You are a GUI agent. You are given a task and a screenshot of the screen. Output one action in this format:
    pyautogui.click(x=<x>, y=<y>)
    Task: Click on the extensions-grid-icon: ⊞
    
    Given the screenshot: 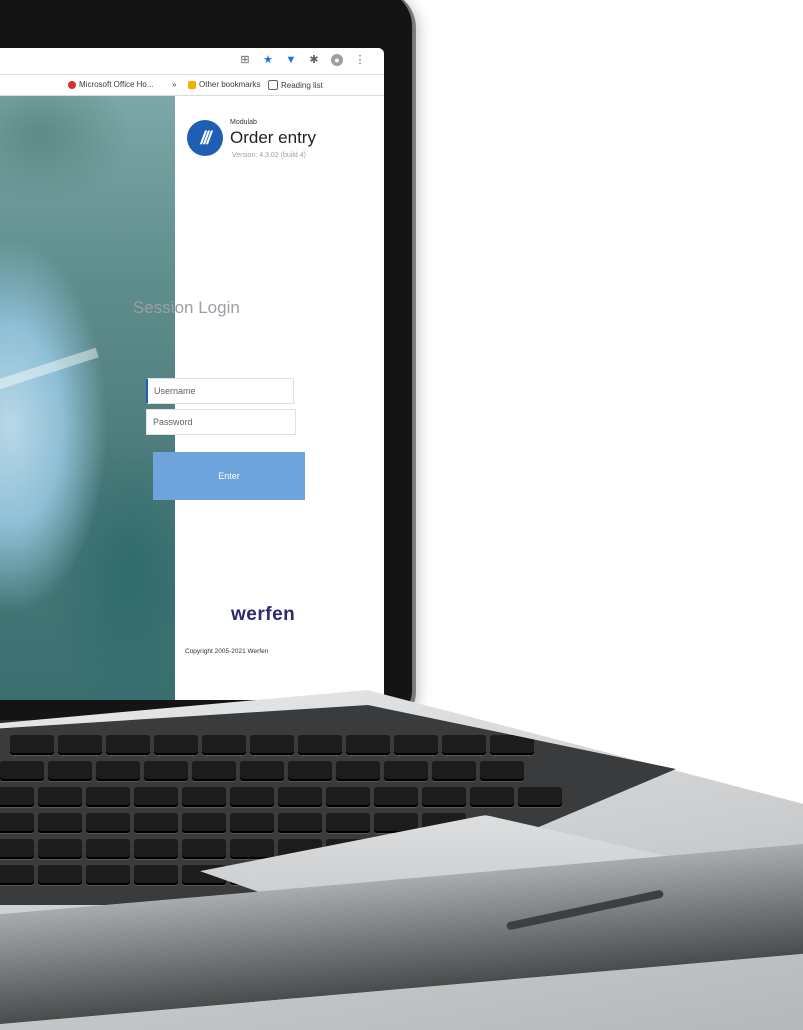 What is the action you would take?
    pyautogui.click(x=245, y=60)
    